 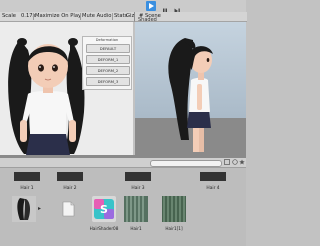 I want to click on filter-icon, so click(x=227, y=162).